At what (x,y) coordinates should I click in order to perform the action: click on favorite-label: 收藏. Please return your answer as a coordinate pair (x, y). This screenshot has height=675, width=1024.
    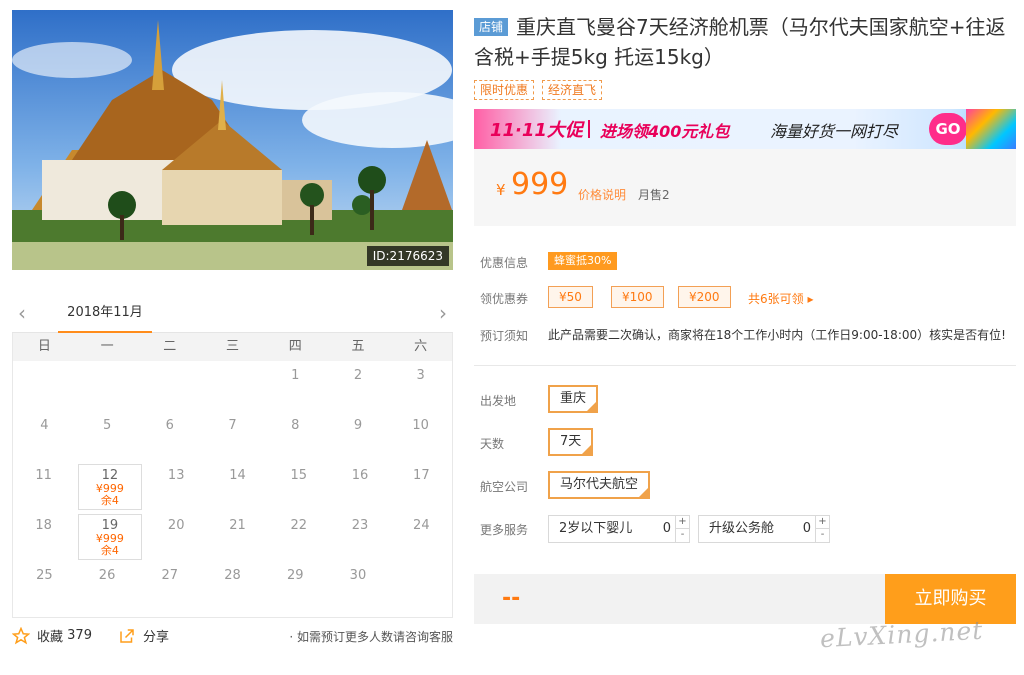
    Looking at the image, I should click on (50, 637).